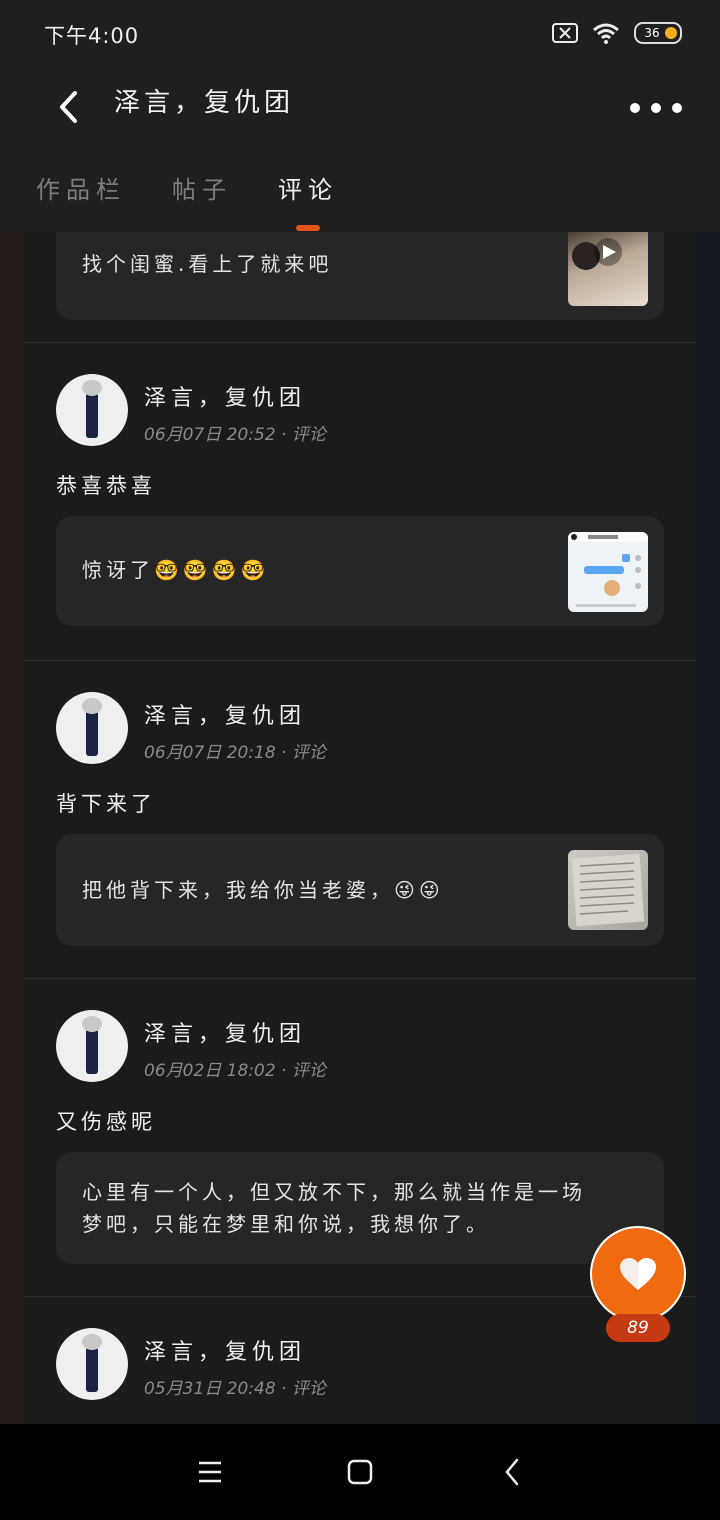  I want to click on timestamp: 06月07日 20:52 · 评论, so click(235, 435).